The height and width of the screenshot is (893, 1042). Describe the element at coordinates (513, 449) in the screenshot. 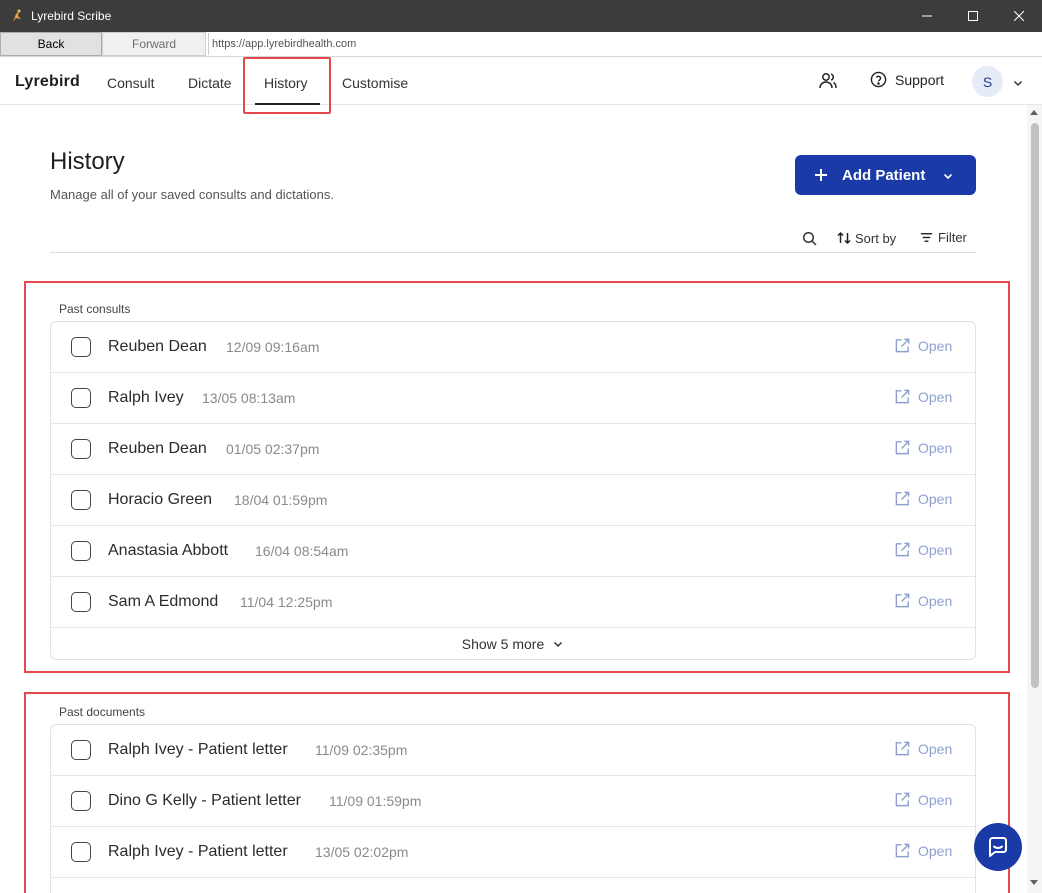

I see `table-row: Reuben Dean 01/05 02:37pm Open` at that location.